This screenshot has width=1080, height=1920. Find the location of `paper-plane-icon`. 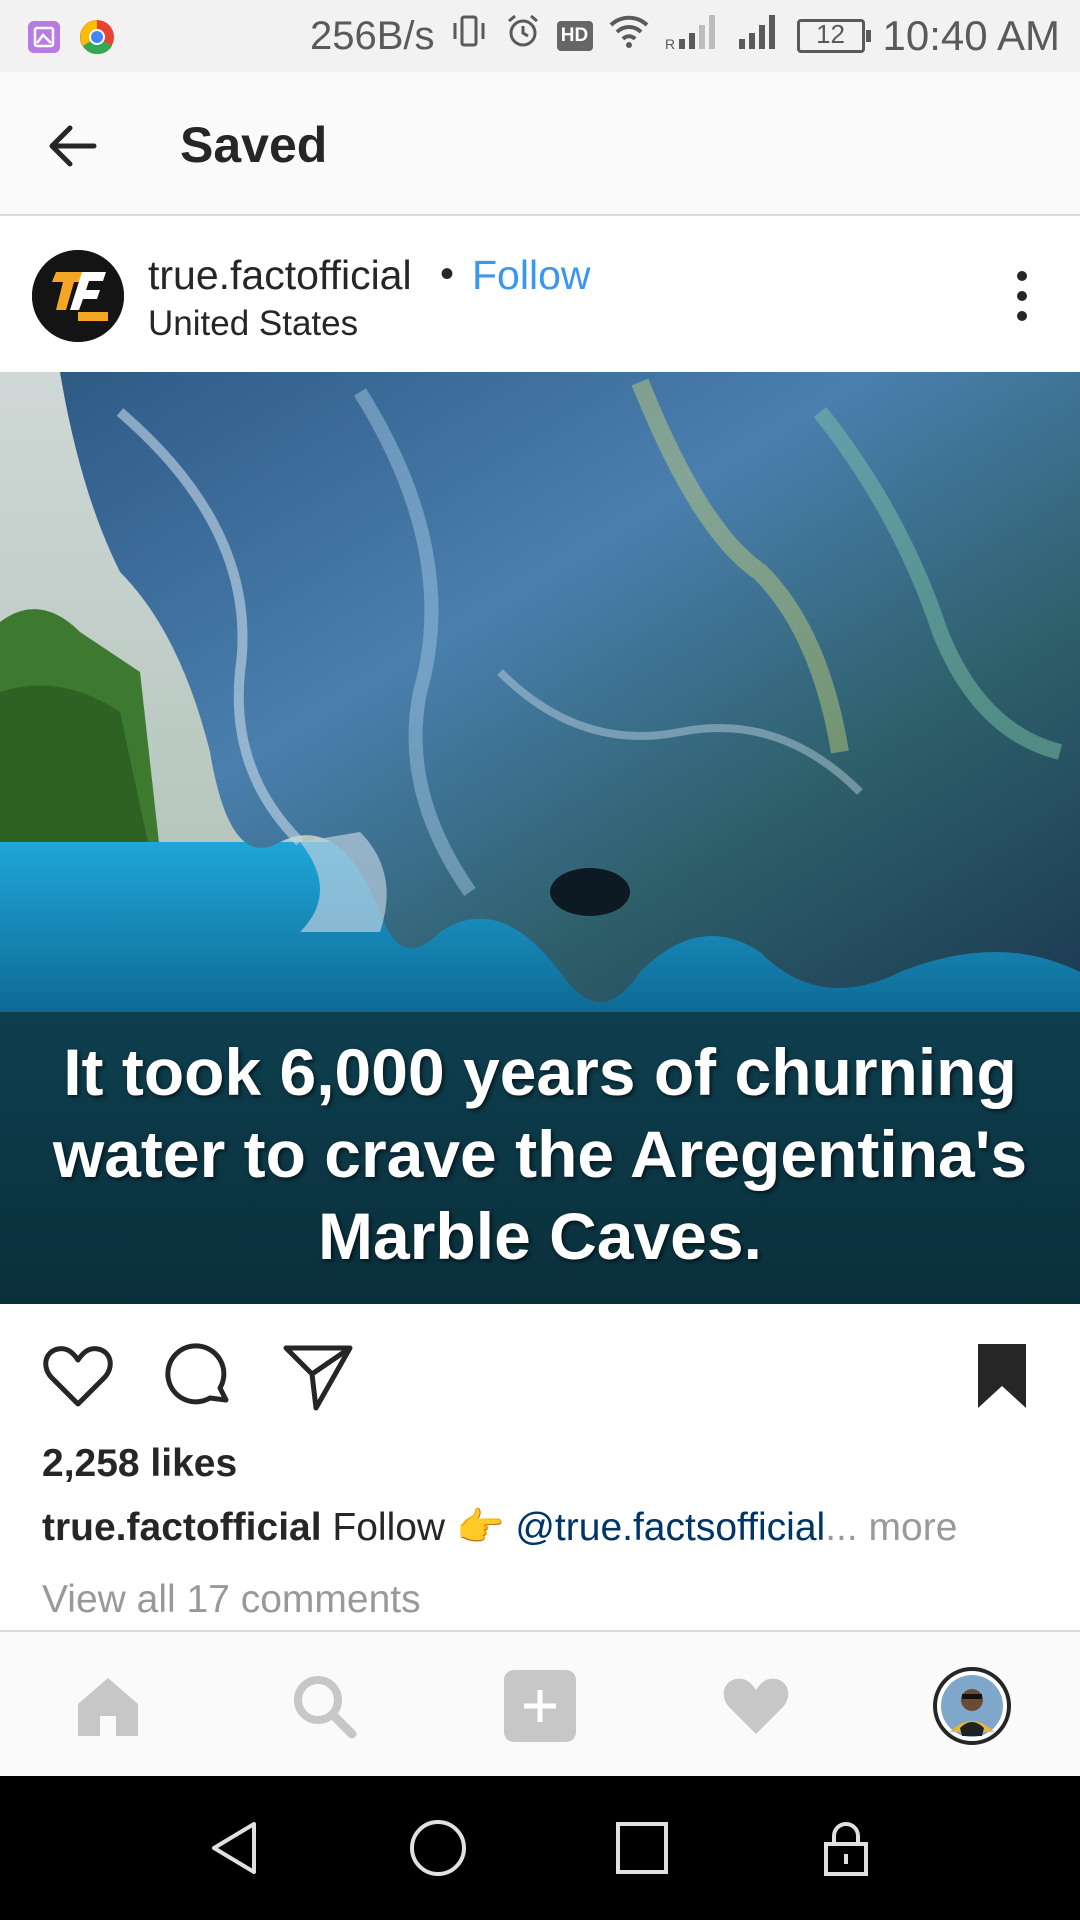

paper-plane-icon is located at coordinates (318, 1376).